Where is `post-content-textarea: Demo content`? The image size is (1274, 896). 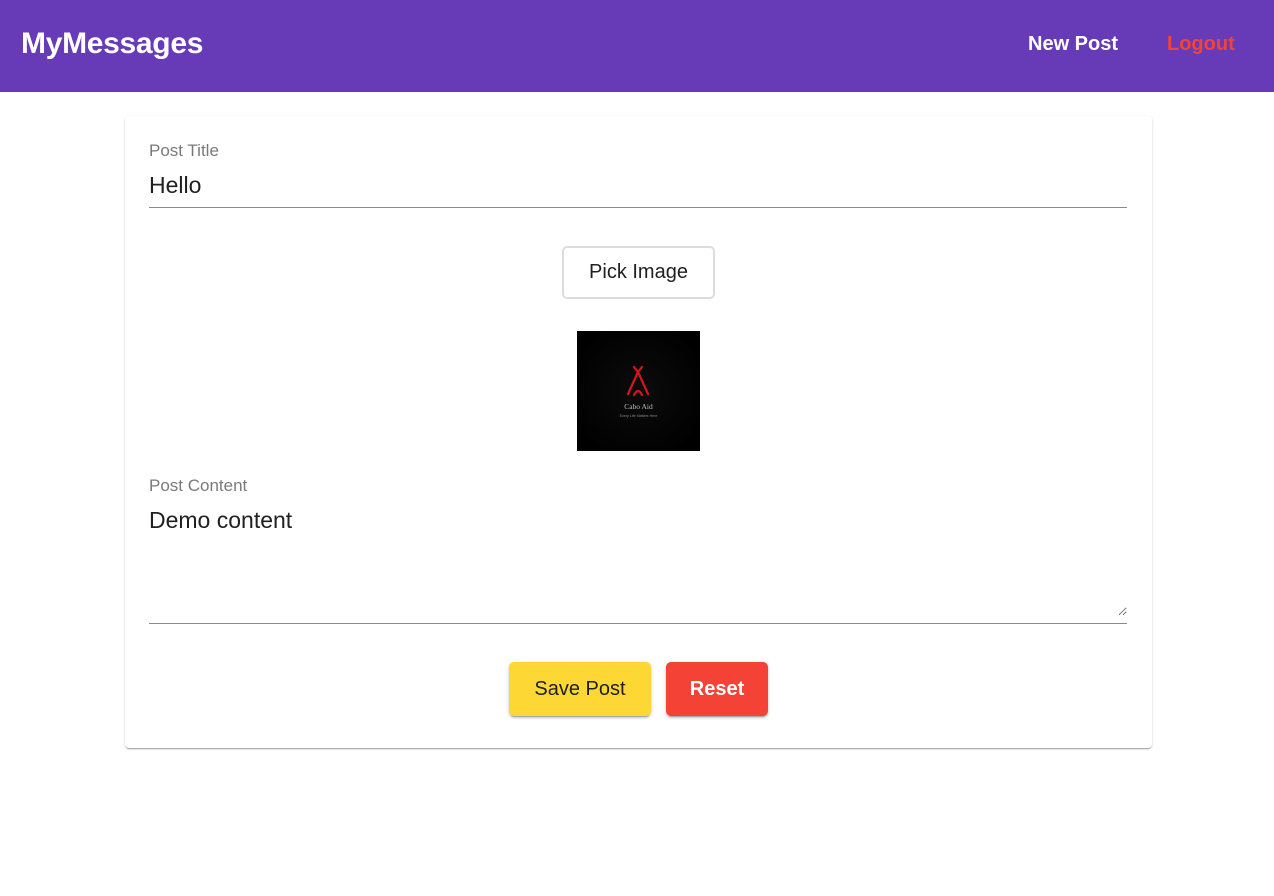 post-content-textarea: Demo content is located at coordinates (638, 560).